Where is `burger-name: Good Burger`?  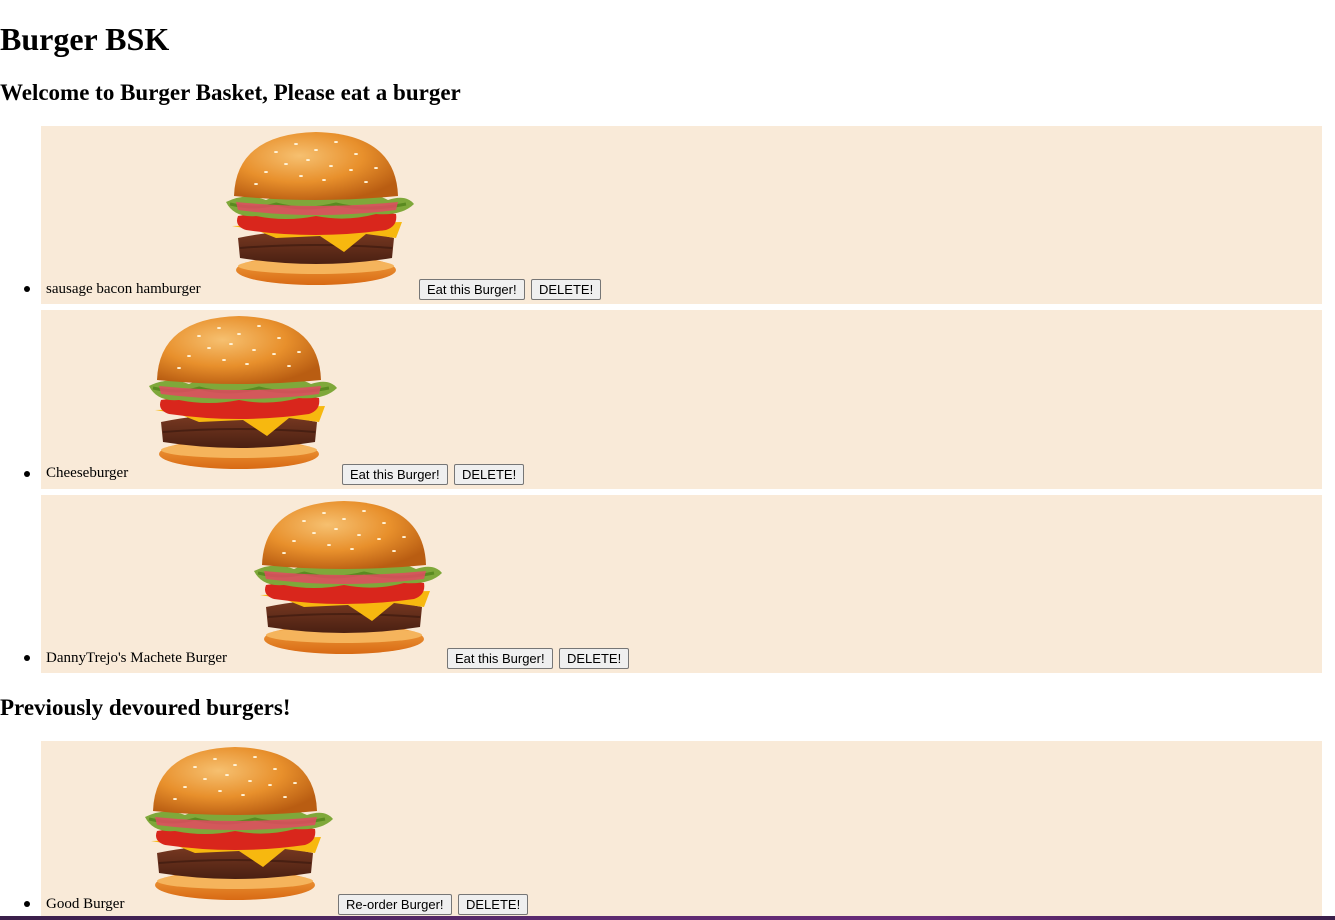
burger-name: Good Burger is located at coordinates (85, 904).